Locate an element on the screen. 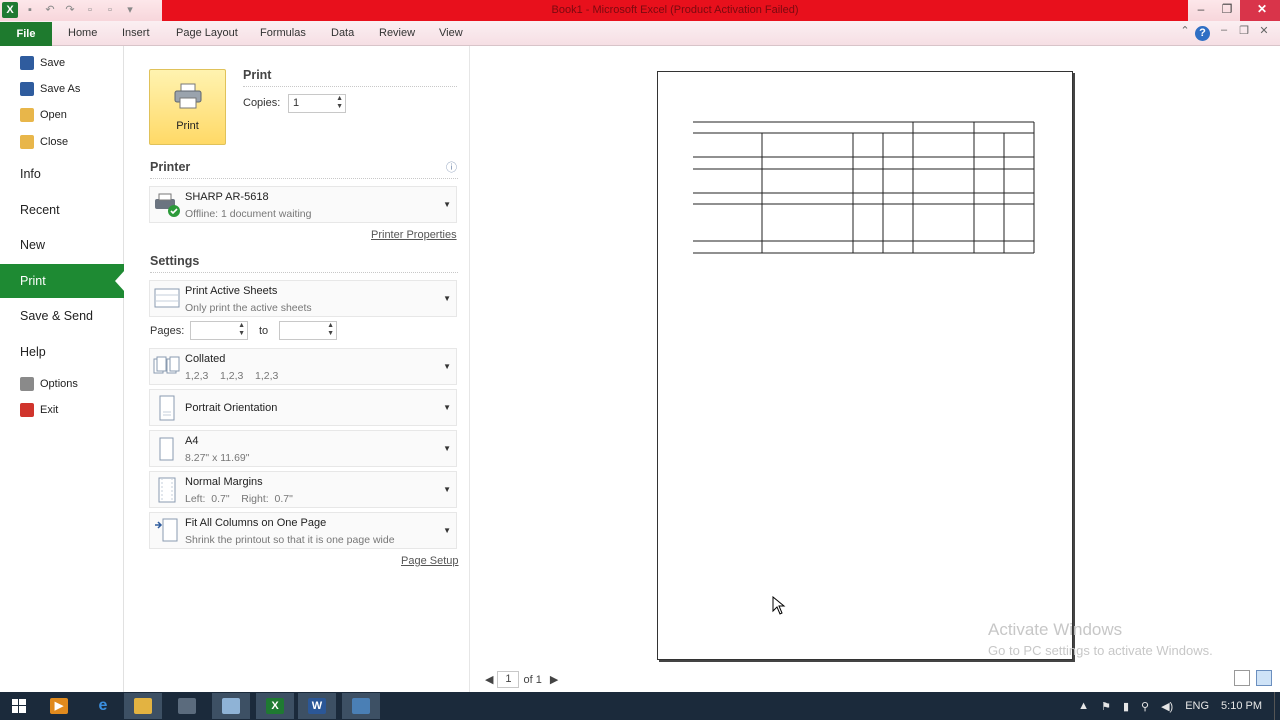 The height and width of the screenshot is (720, 1280). minimize-icon: – is located at coordinates (1201, 10).